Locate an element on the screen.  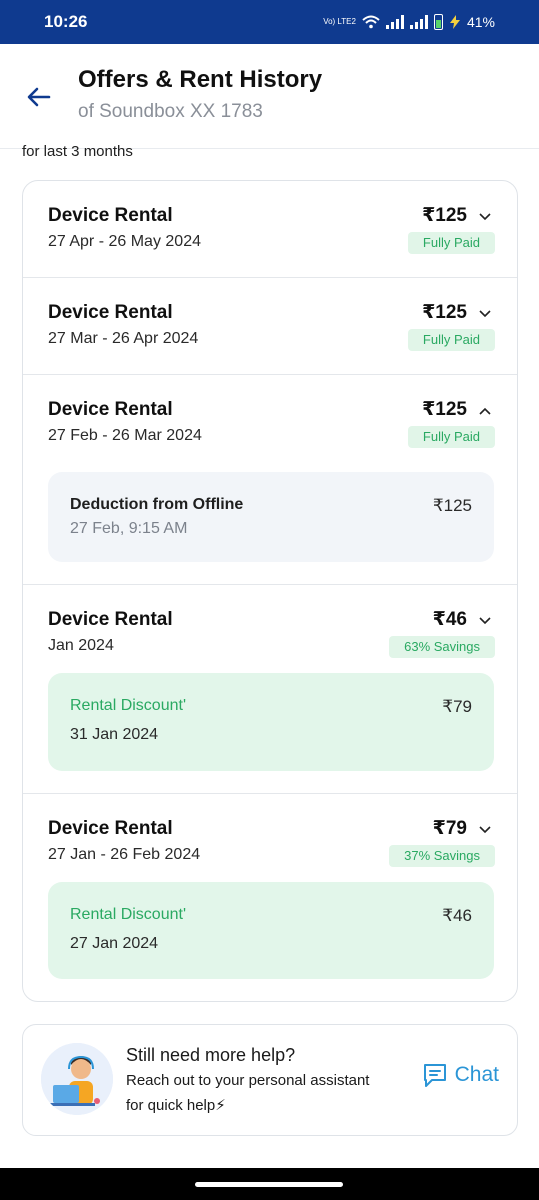
status-bar: 10:26 Vo) LTE2 41% is located at coordinates (269, 22).